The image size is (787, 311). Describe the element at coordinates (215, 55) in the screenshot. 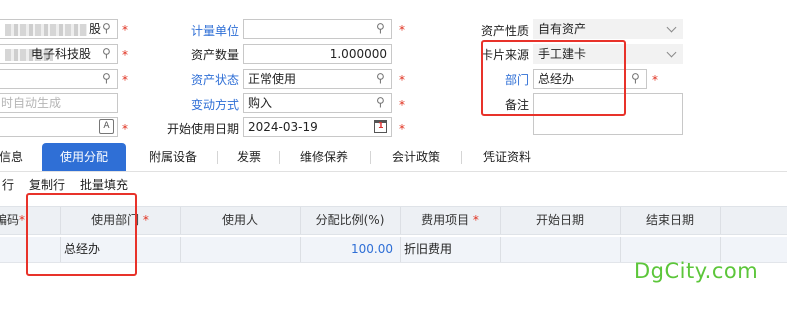

I see `qty-label: 资产数量` at that location.